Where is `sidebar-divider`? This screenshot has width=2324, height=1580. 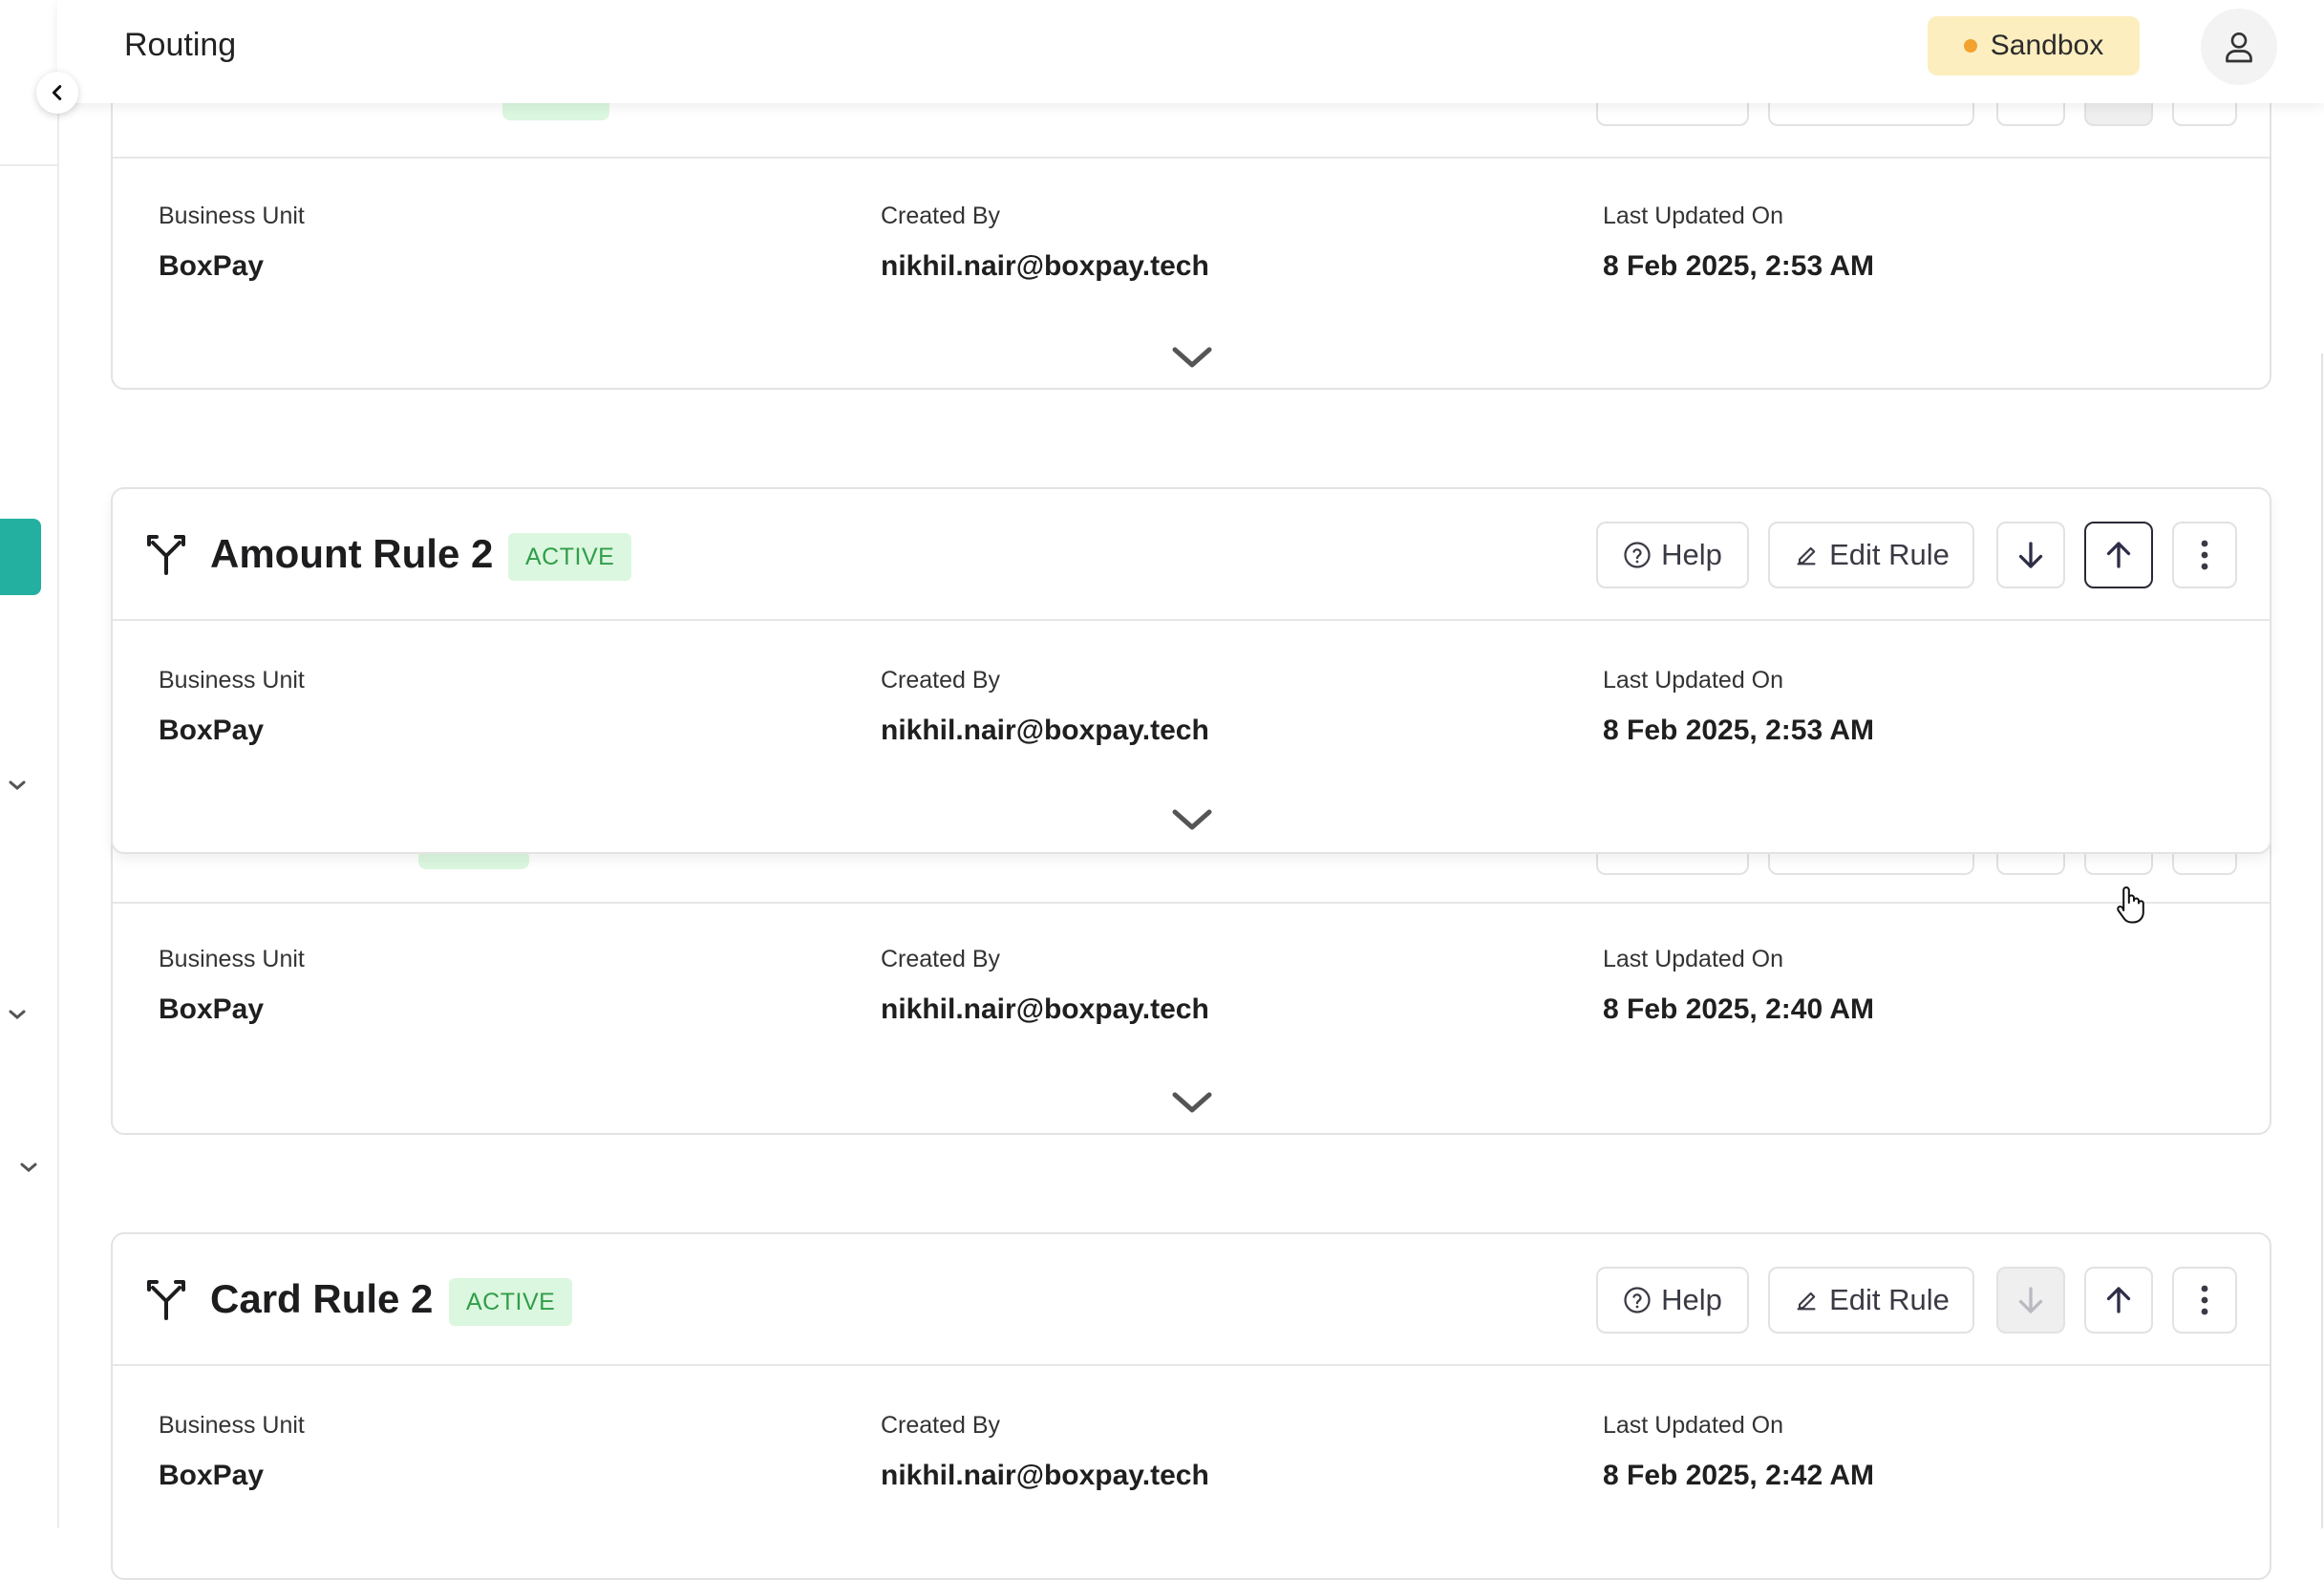 sidebar-divider is located at coordinates (28, 165).